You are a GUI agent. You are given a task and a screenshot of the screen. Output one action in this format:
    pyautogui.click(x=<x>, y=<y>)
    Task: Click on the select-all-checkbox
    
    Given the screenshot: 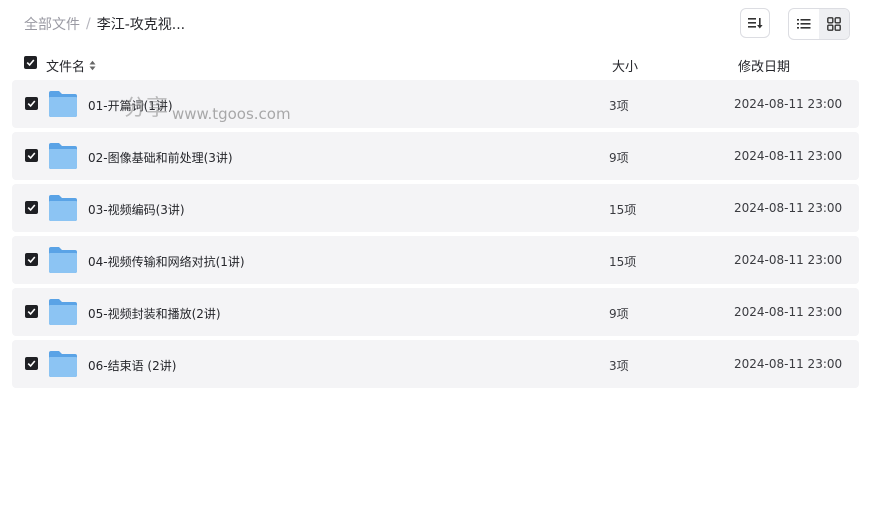 What is the action you would take?
    pyautogui.click(x=30, y=62)
    